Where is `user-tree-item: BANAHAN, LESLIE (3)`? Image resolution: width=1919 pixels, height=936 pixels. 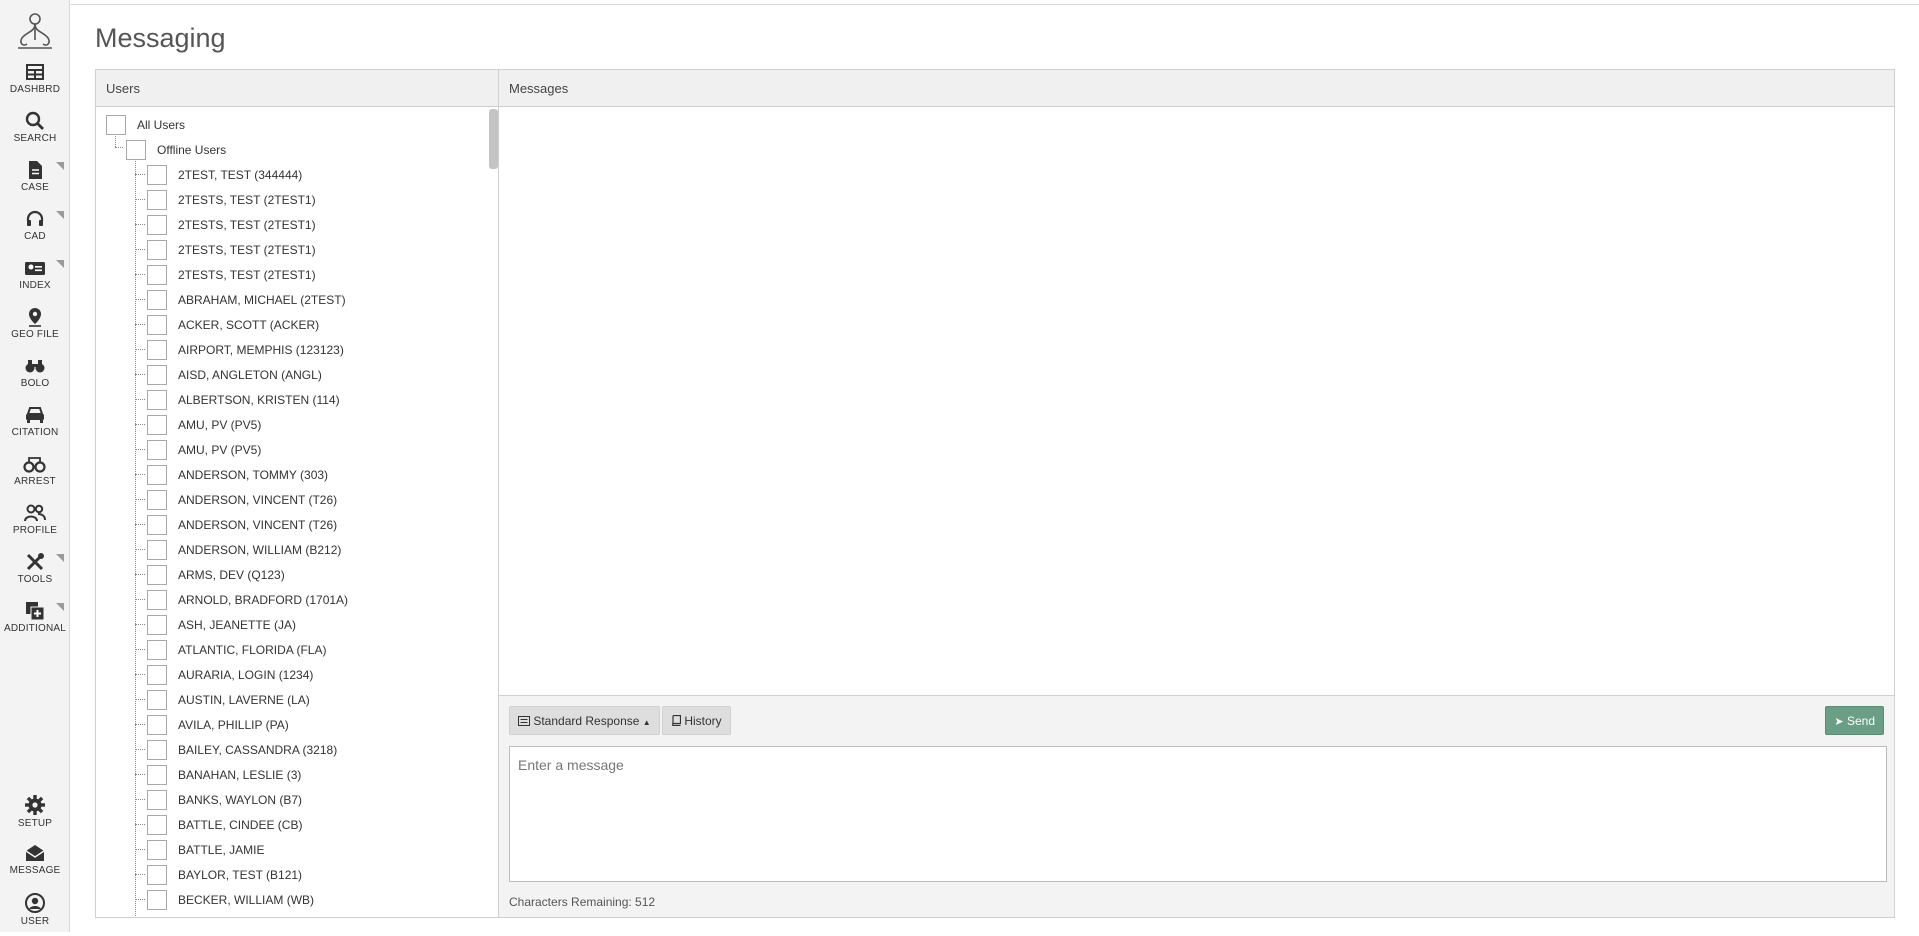
user-tree-item: BANAHAN, LESLIE (3) is located at coordinates (224, 774).